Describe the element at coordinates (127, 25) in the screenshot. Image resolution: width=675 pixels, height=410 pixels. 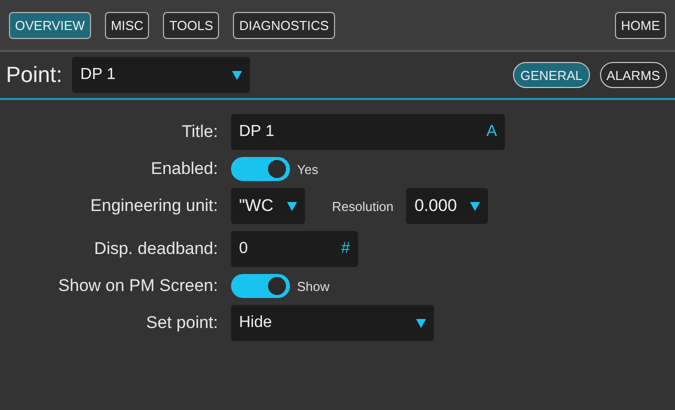
I see `nav-tab: MISC` at that location.